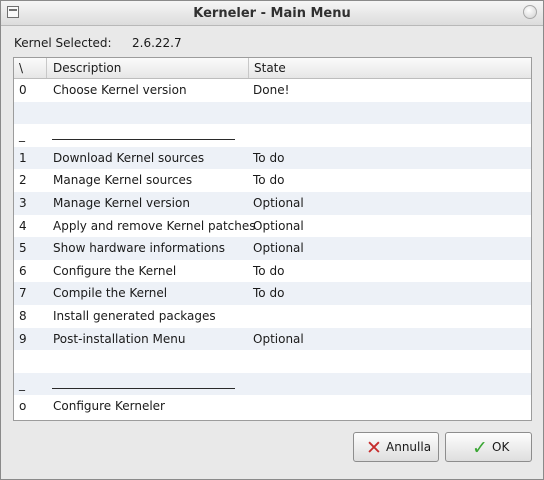 This screenshot has width=544, height=480. What do you see at coordinates (272, 316) in the screenshot?
I see `list-row: 8 Install generated packages` at bounding box center [272, 316].